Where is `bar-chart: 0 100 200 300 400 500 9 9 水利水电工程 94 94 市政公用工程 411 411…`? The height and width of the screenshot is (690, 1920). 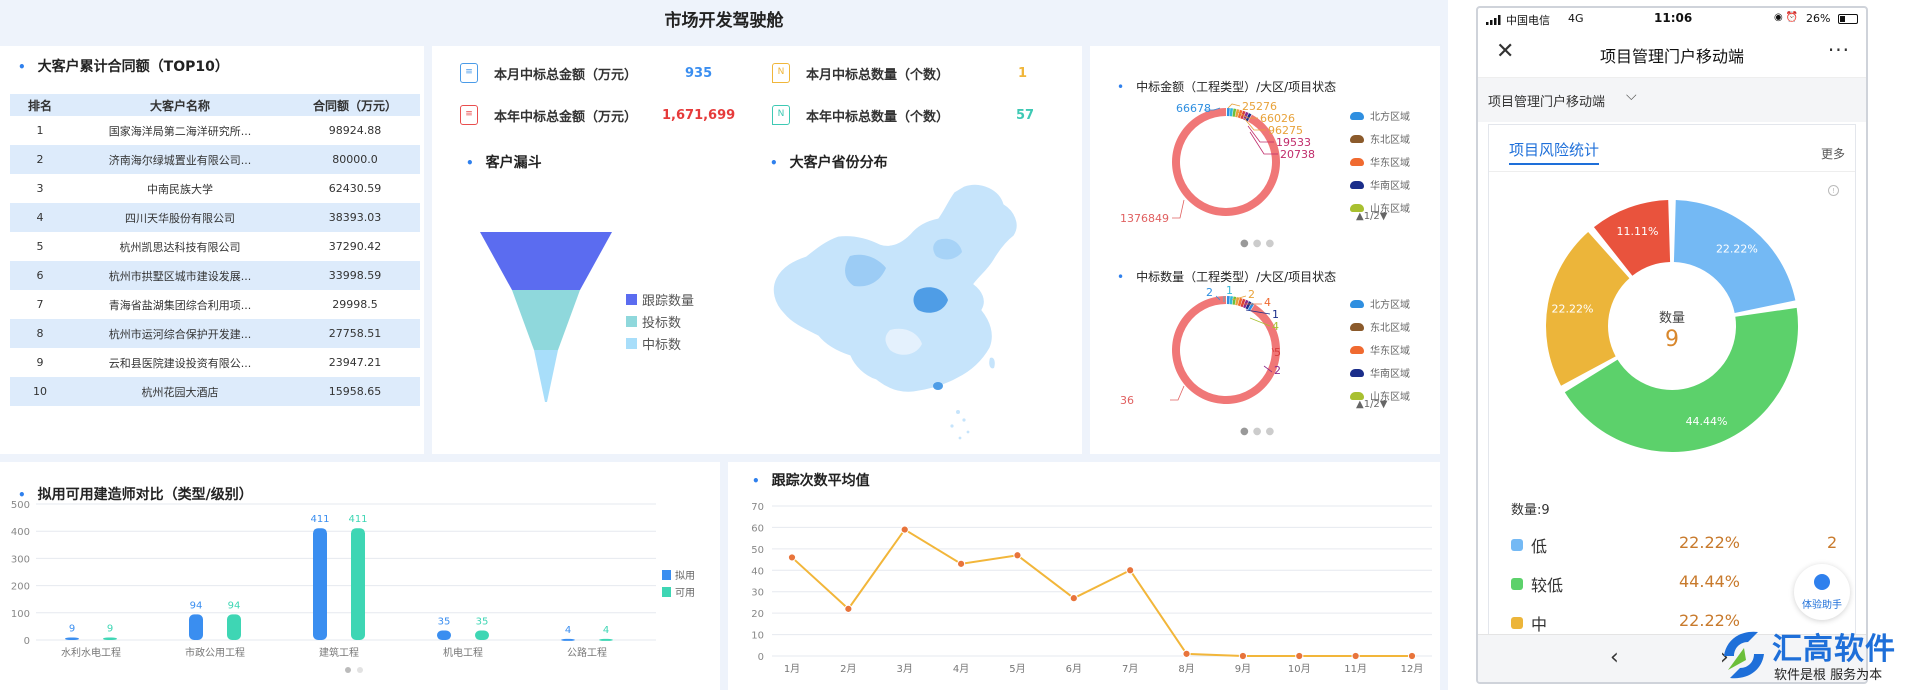 bar-chart: 0 100 200 300 400 500 9 9 水利水电工程 94 94 市政公用工程 411 411… is located at coordinates (353, 586).